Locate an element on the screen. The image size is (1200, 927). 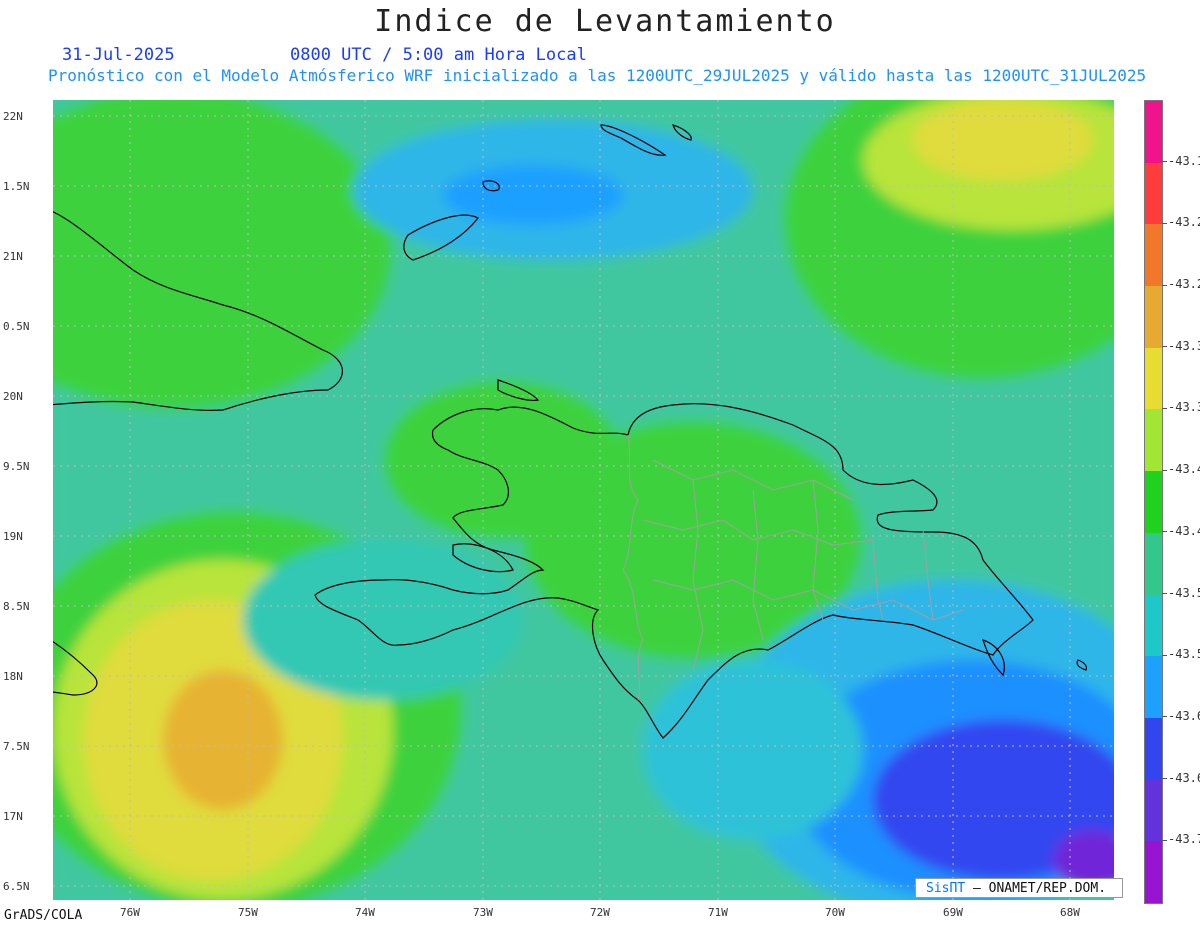
lat-label: 1.5N is located at coordinates (16, 186).